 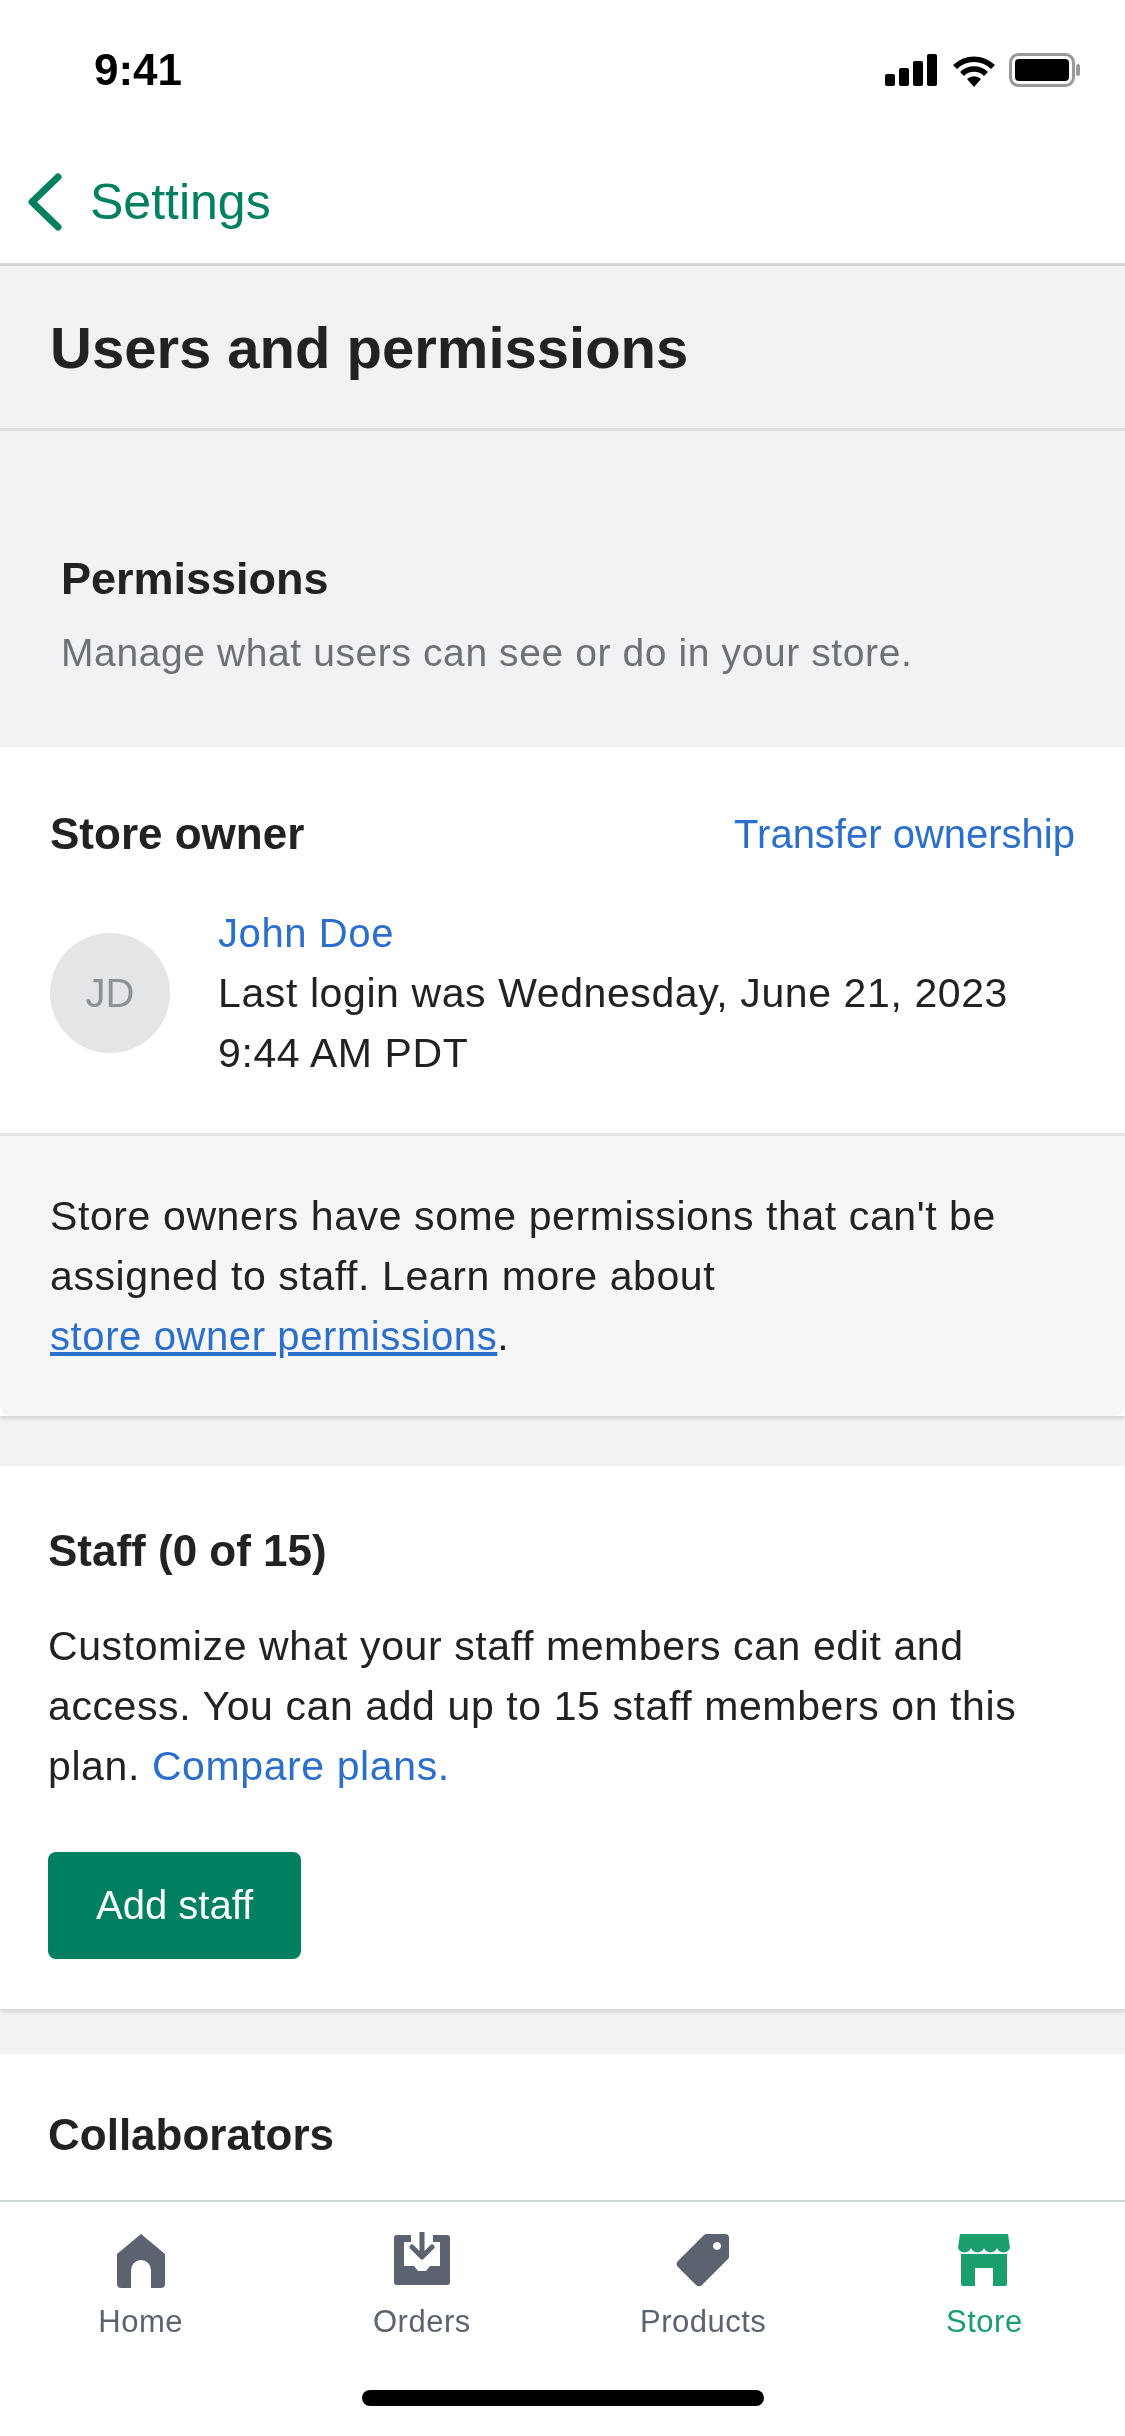 I want to click on tab-item: Products, so click(x=703, y=2271).